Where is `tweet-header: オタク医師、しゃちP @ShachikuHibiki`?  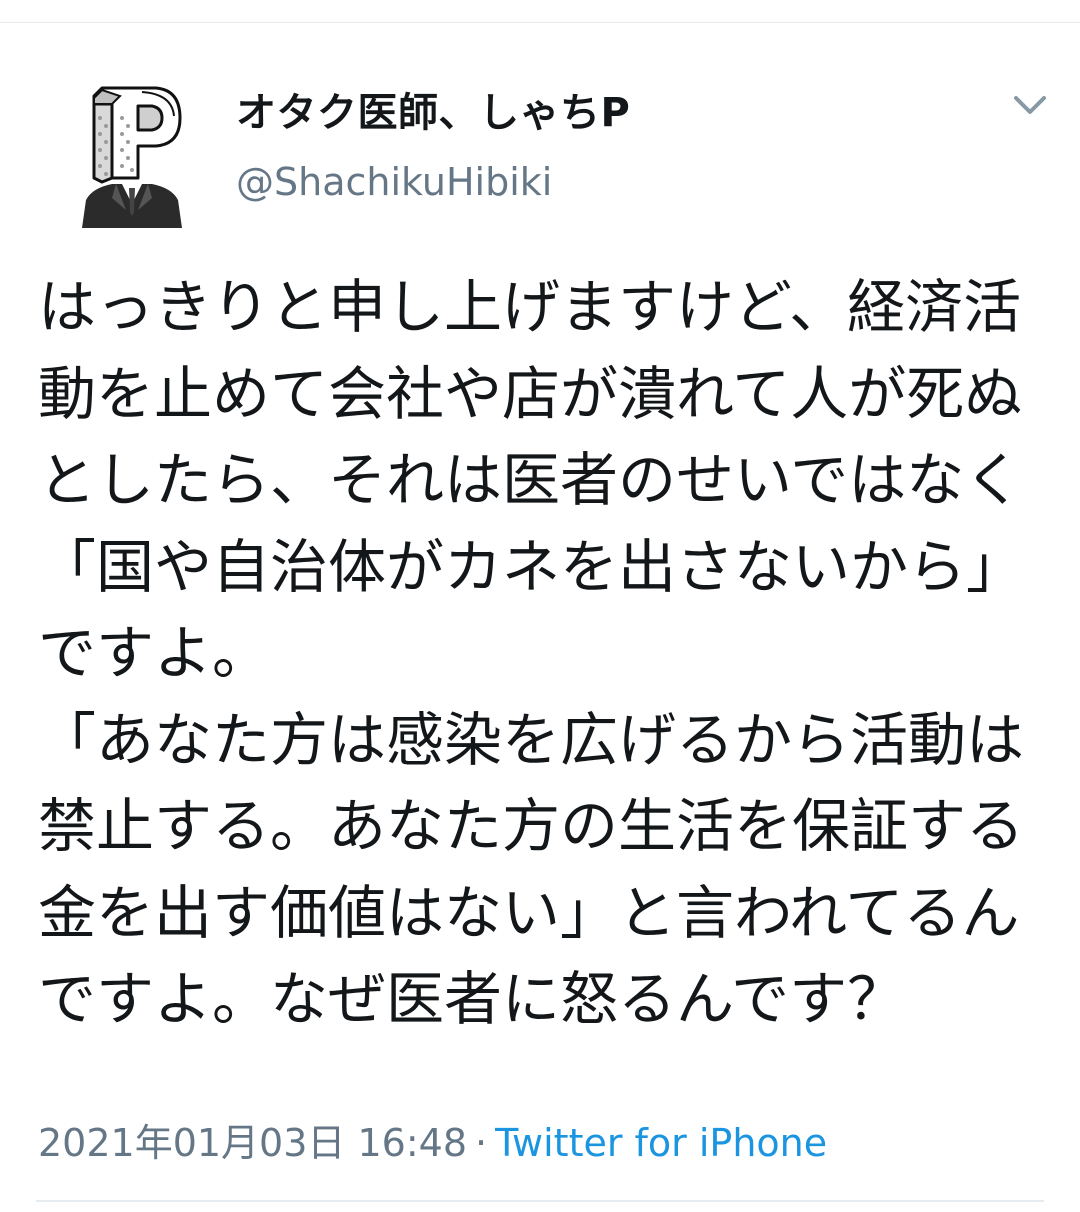 tweet-header: オタク医師、しゃちP @ShachikuHibiki is located at coordinates (540, 145).